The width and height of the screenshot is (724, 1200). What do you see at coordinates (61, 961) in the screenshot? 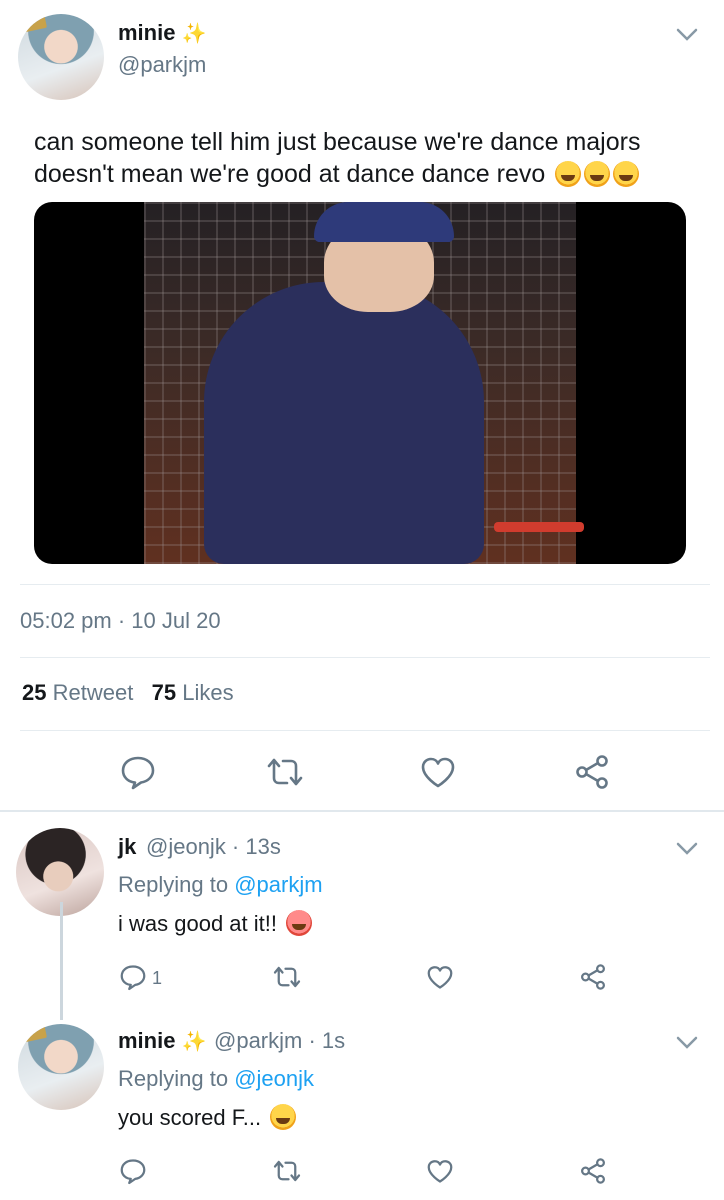
I see `thread-connector-line` at bounding box center [61, 961].